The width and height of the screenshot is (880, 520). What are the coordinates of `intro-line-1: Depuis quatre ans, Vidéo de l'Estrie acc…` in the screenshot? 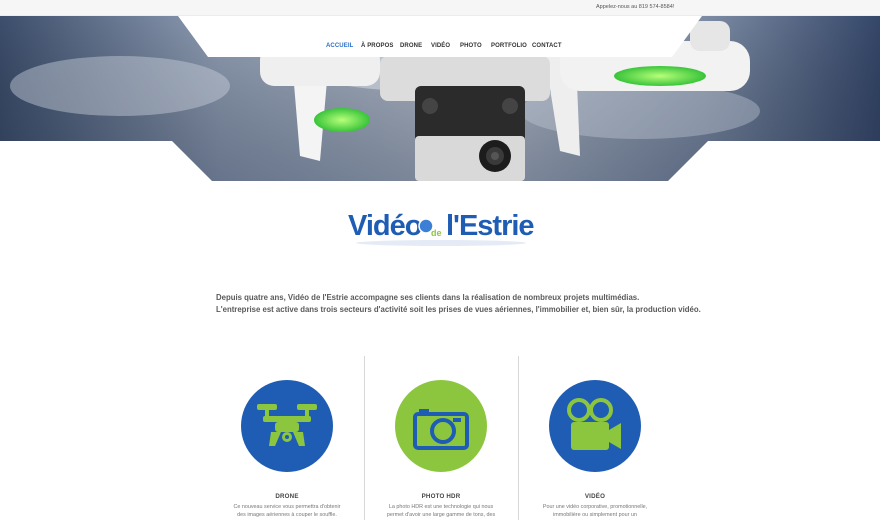 It's located at (428, 297).